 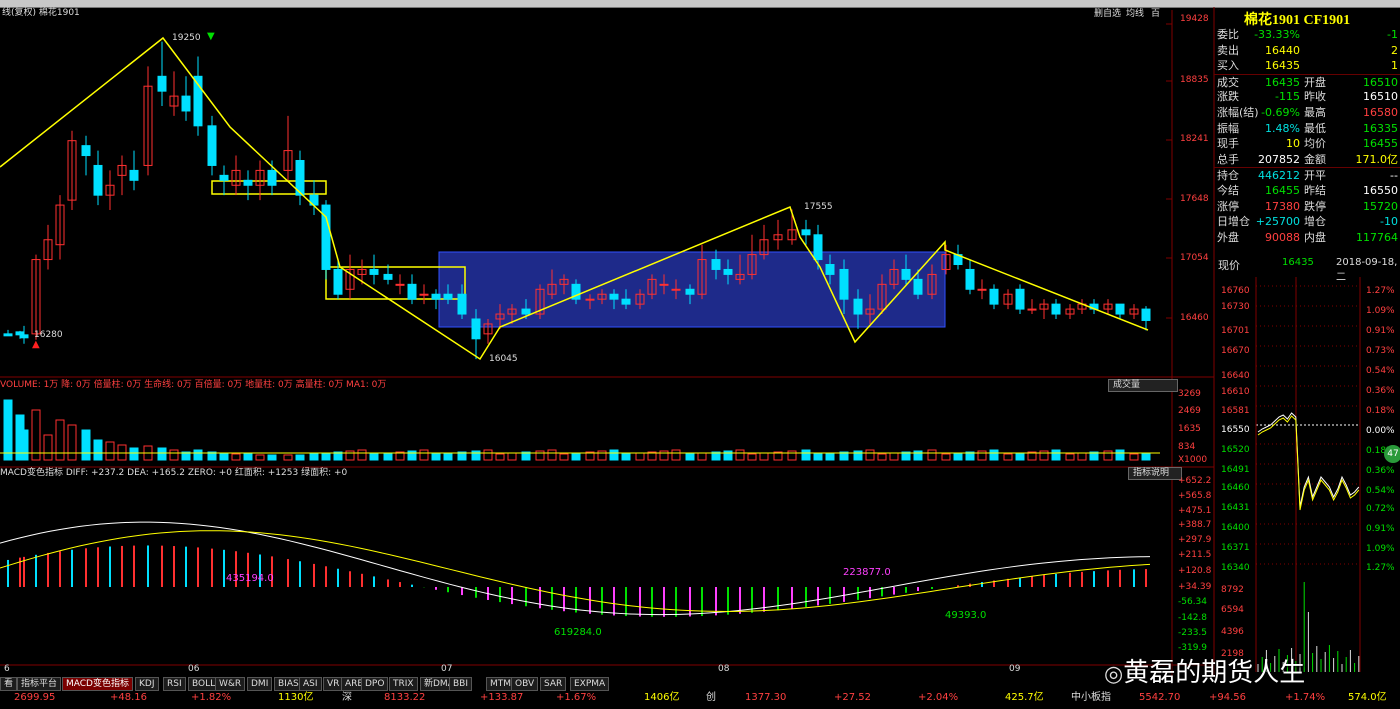 What do you see at coordinates (1315, 144) in the screenshot?
I see `quote-label-2: 均价` at bounding box center [1315, 144].